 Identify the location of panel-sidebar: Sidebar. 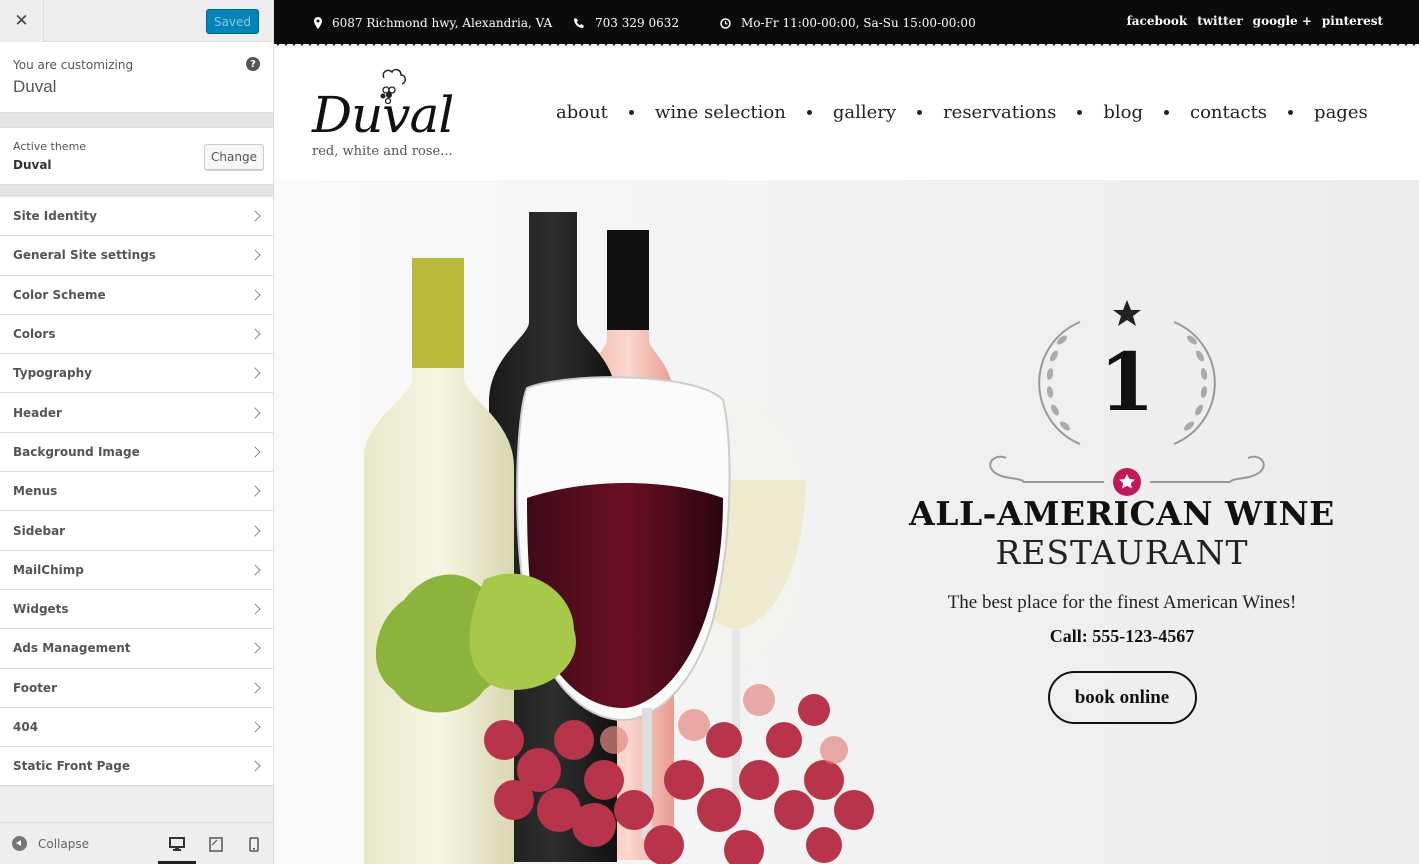
(136, 531).